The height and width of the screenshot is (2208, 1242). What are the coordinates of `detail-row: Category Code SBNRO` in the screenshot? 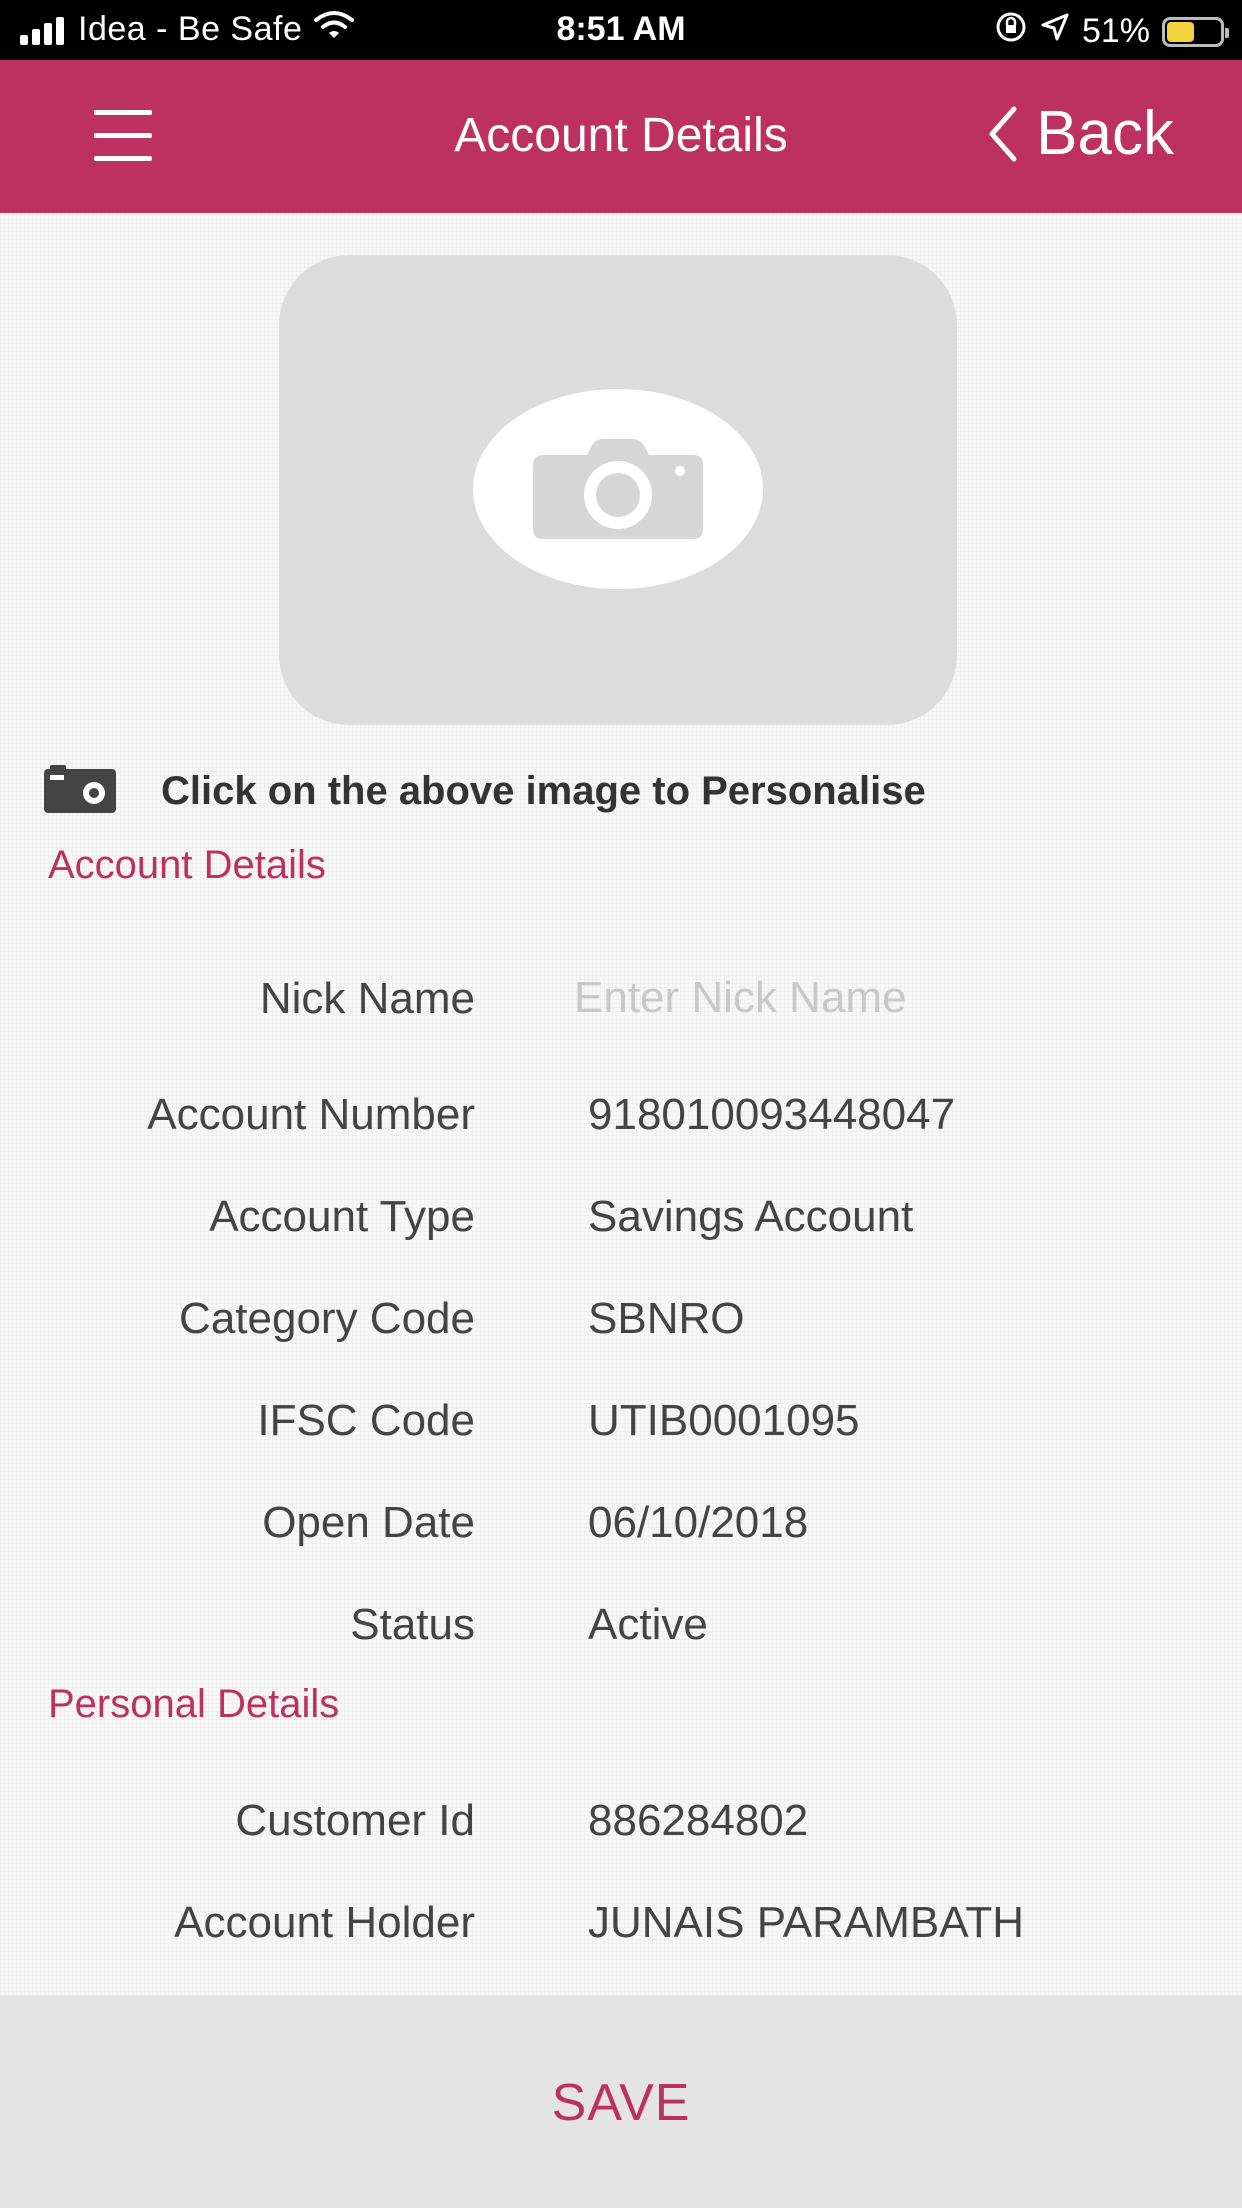 It's located at (621, 1324).